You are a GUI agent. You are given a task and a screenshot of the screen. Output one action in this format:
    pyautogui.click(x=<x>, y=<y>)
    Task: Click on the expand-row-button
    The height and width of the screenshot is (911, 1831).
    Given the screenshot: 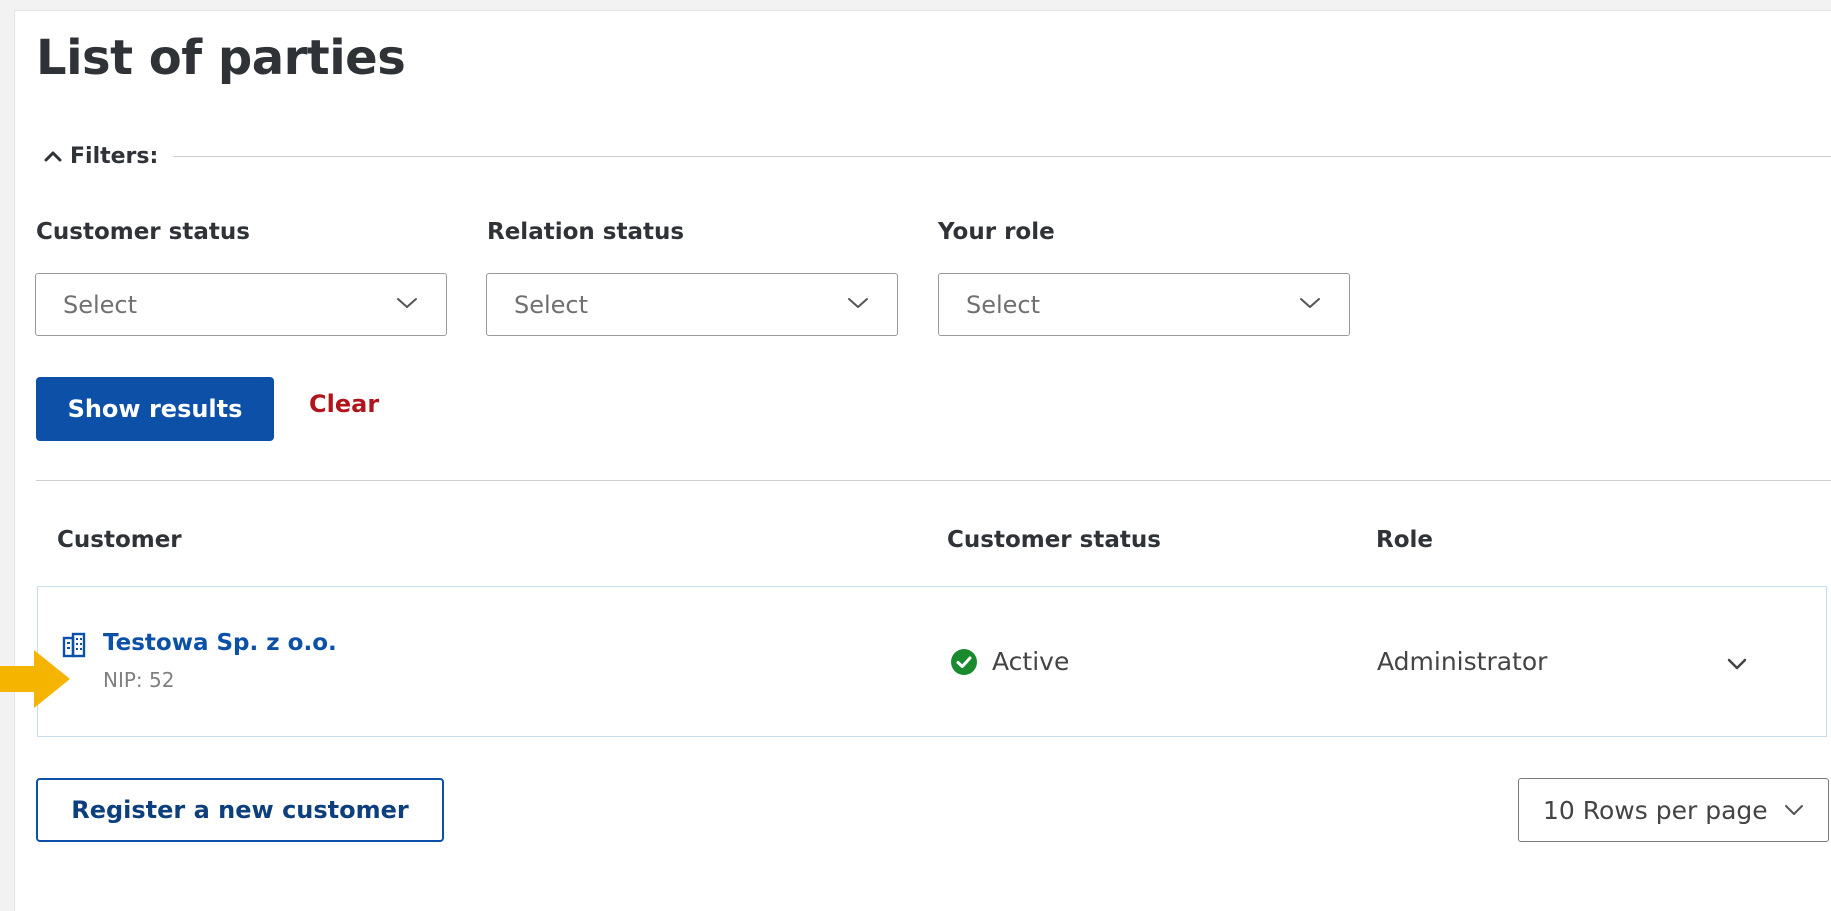 What is the action you would take?
    pyautogui.click(x=1737, y=664)
    